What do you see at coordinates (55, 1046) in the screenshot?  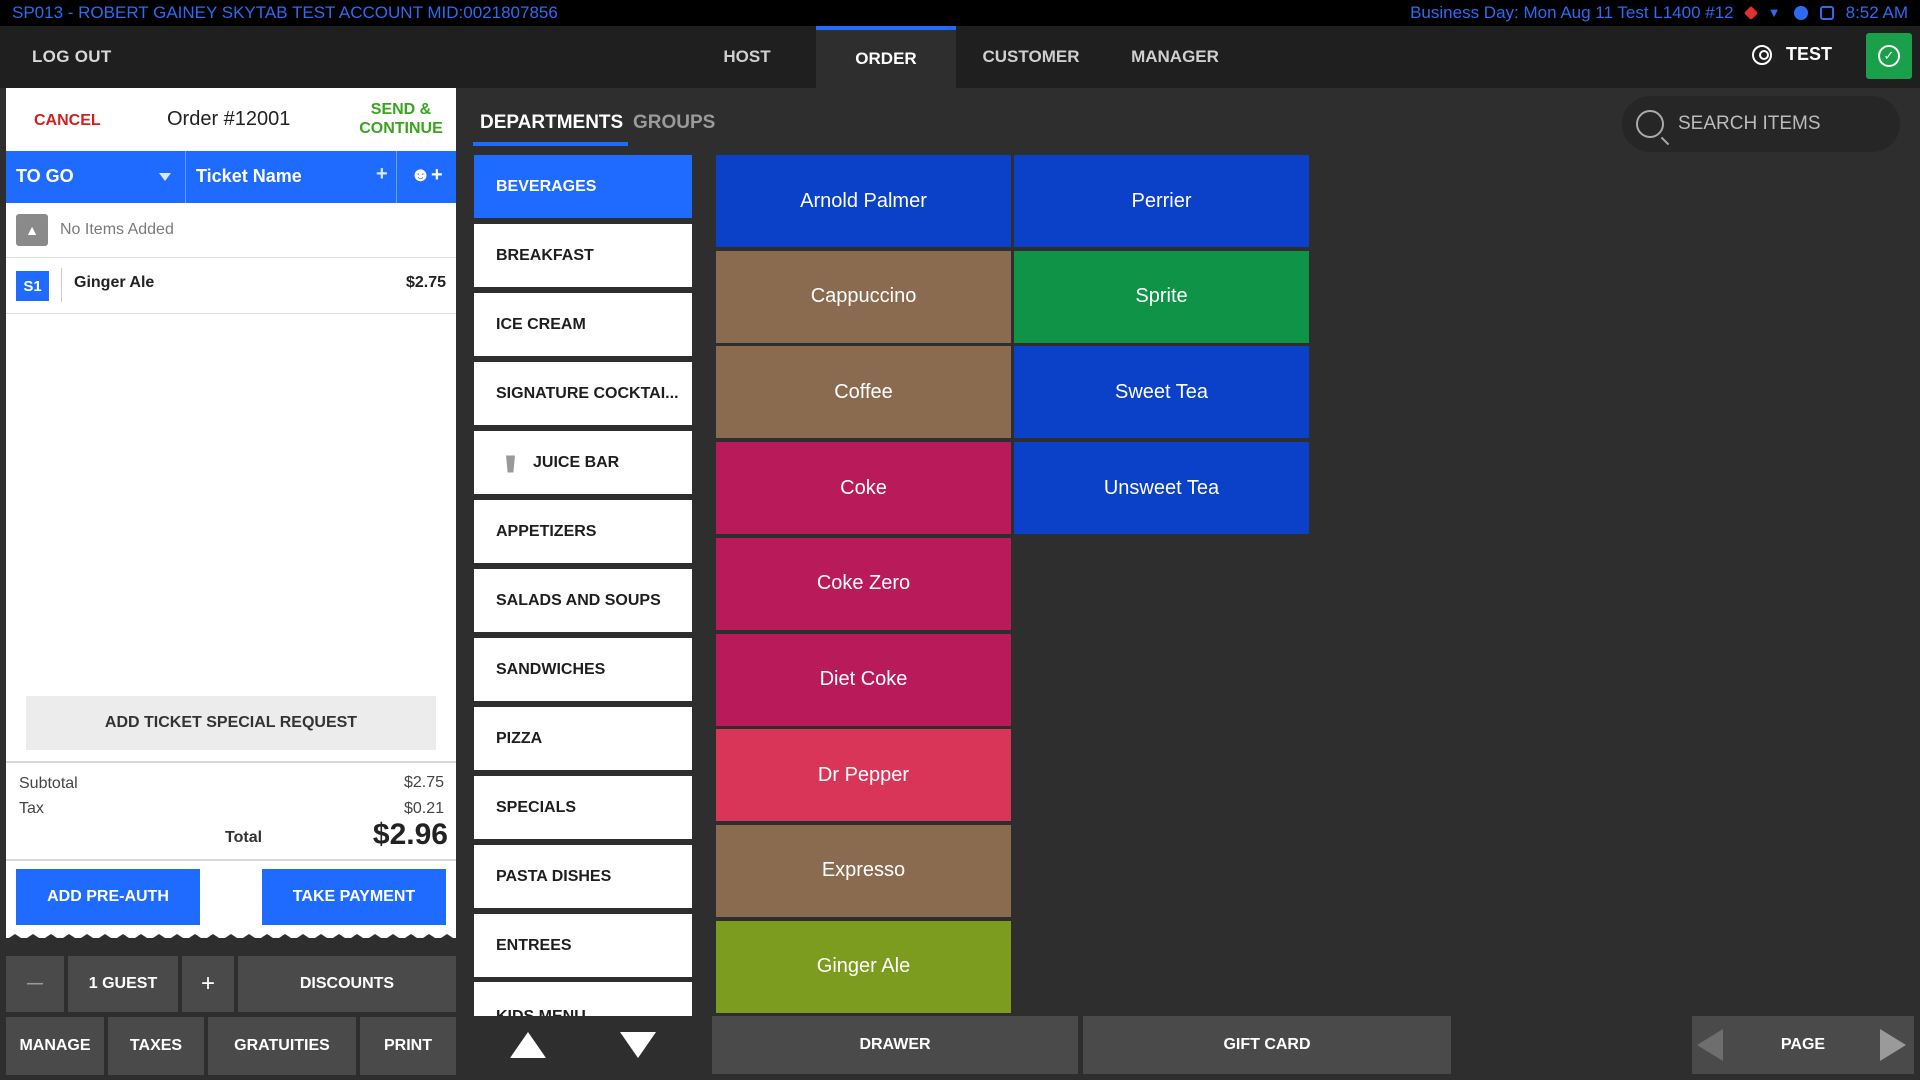 I see `manage-button: MANAGE` at bounding box center [55, 1046].